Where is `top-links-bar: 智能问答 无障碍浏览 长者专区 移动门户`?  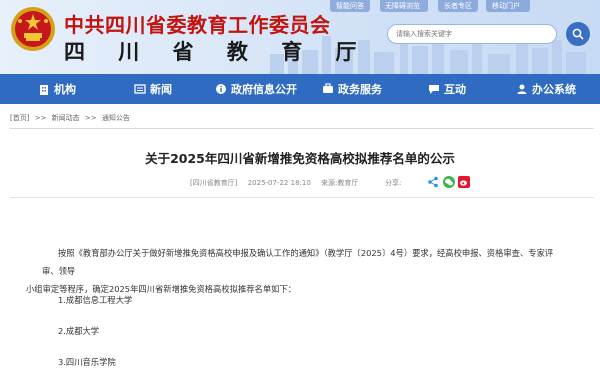 top-links-bar: 智能问答 无障碍浏览 长者专区 移动门户 is located at coordinates (300, 6).